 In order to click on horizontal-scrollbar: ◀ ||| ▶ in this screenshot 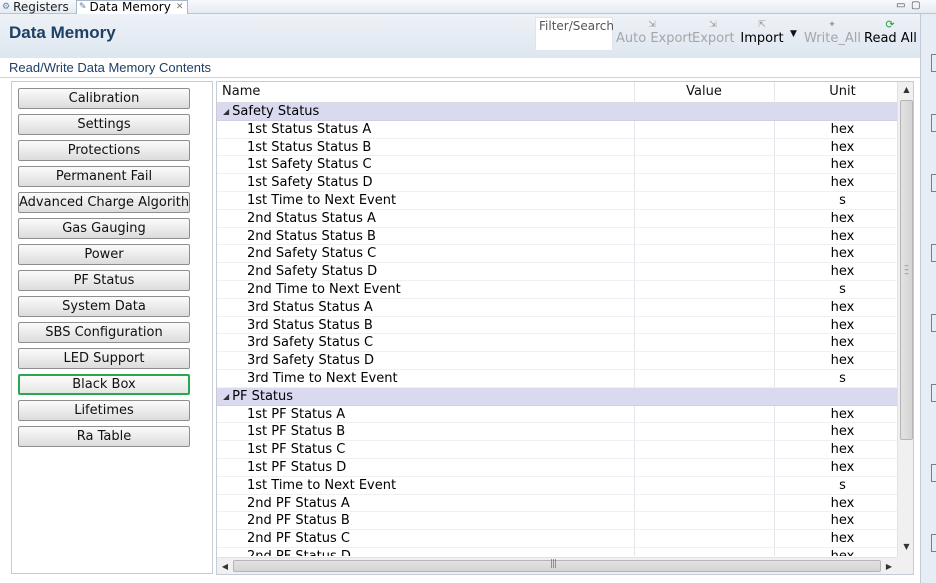, I will do `click(557, 565)`.